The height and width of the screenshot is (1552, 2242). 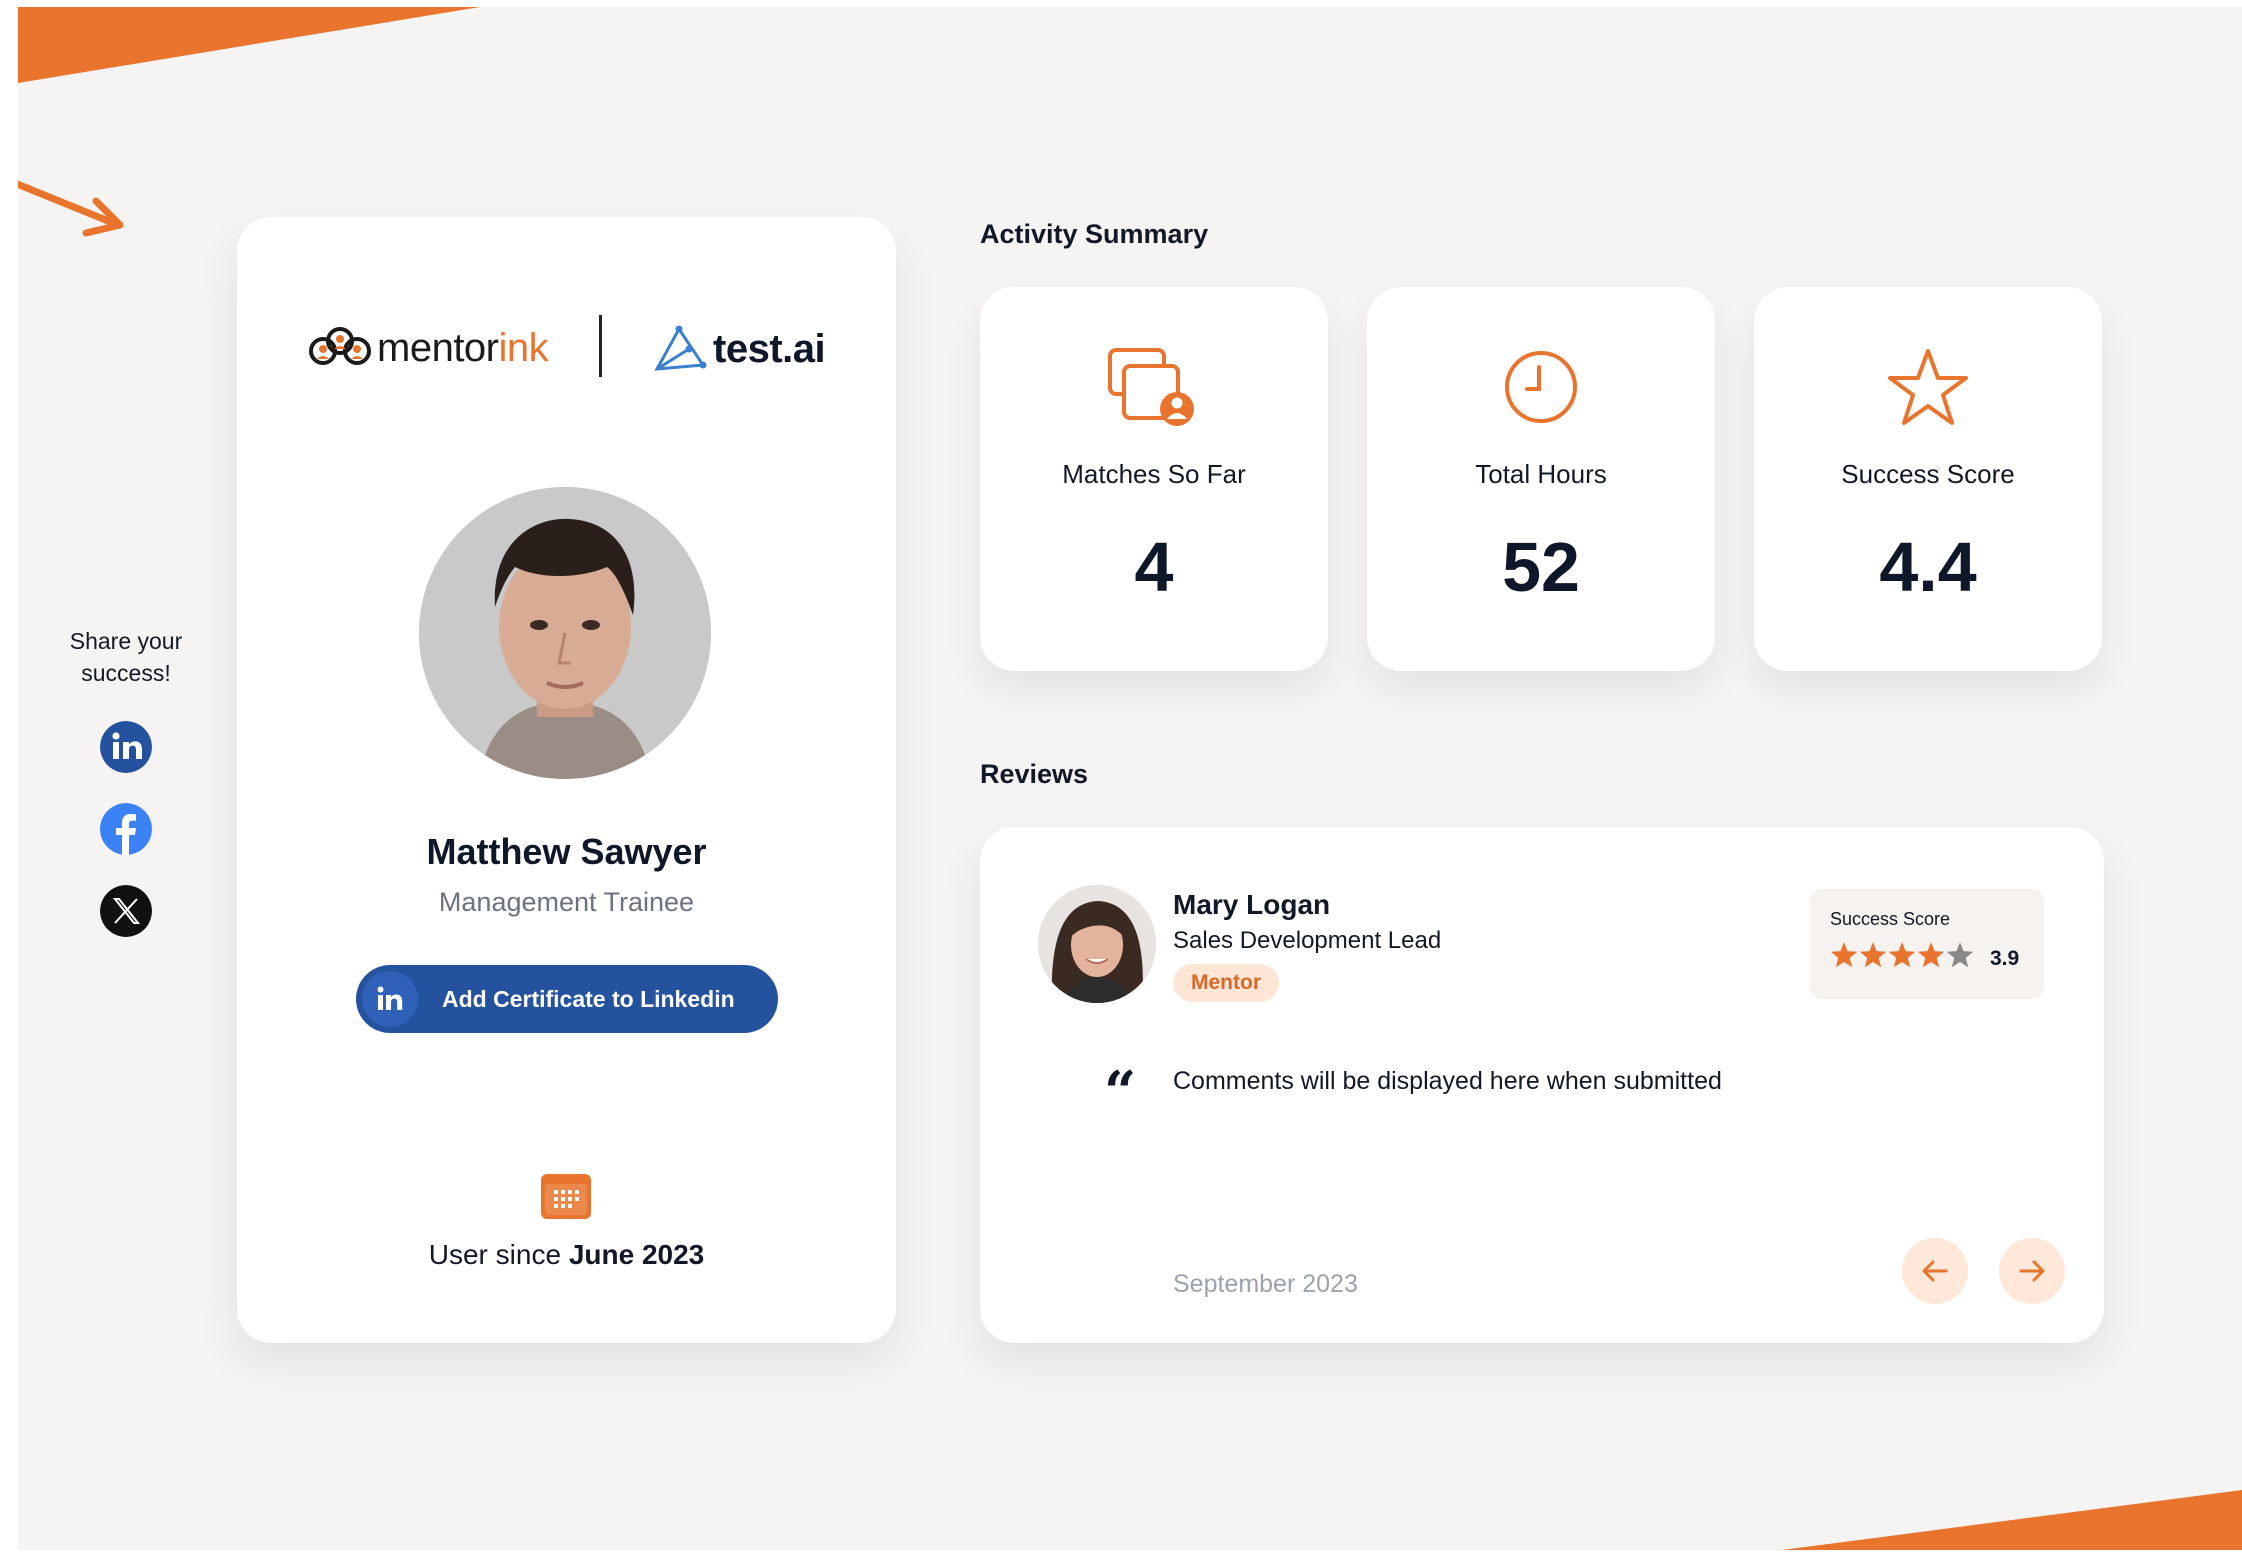 I want to click on reviewer-avatar, so click(x=1097, y=944).